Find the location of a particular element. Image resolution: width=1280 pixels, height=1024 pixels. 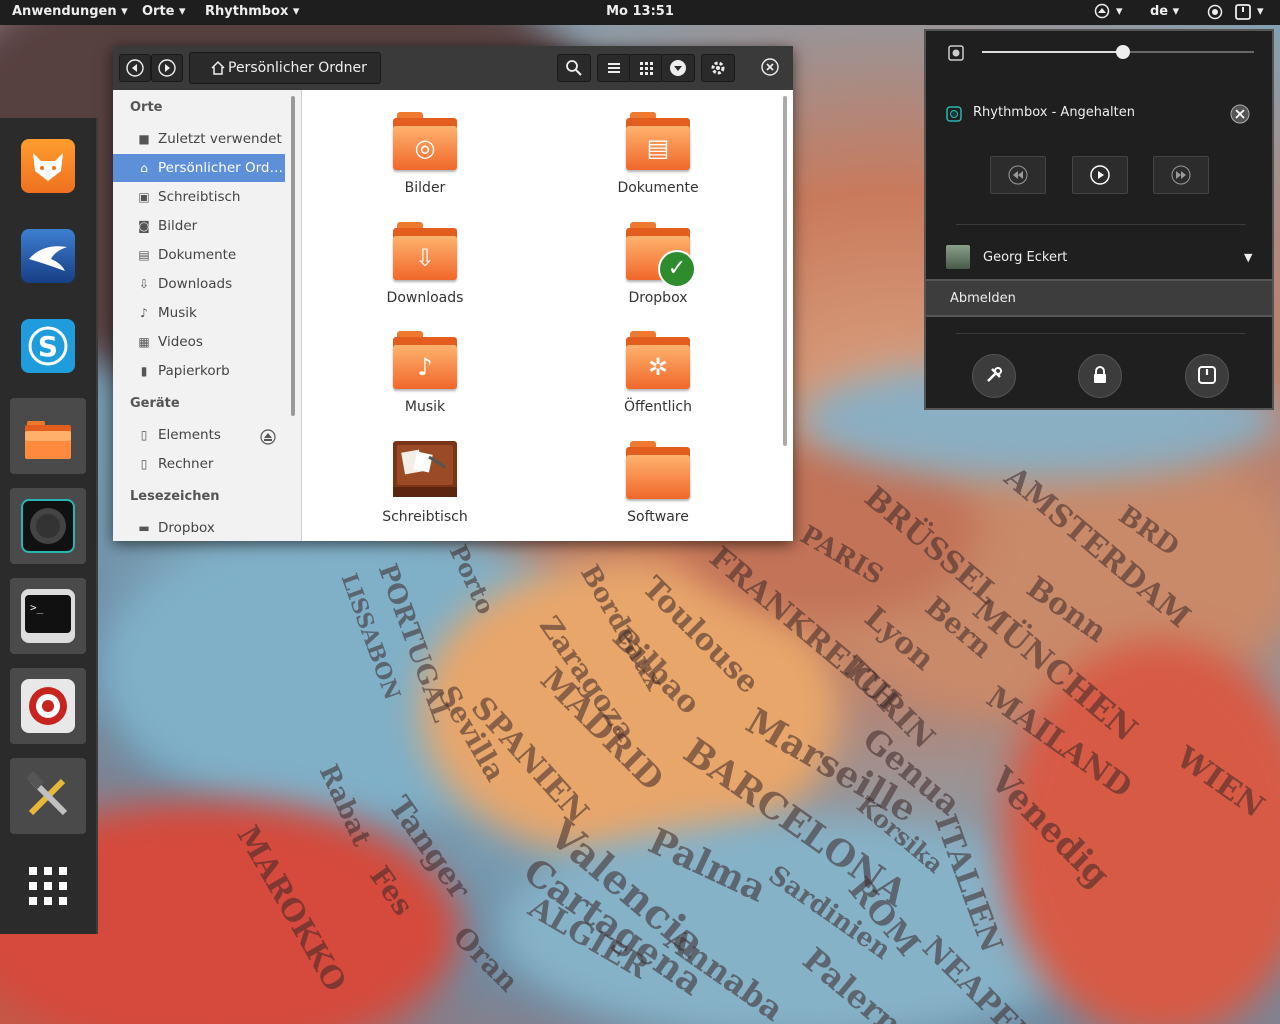

sidebar-item-music: ♪ Musik is located at coordinates (199, 313).